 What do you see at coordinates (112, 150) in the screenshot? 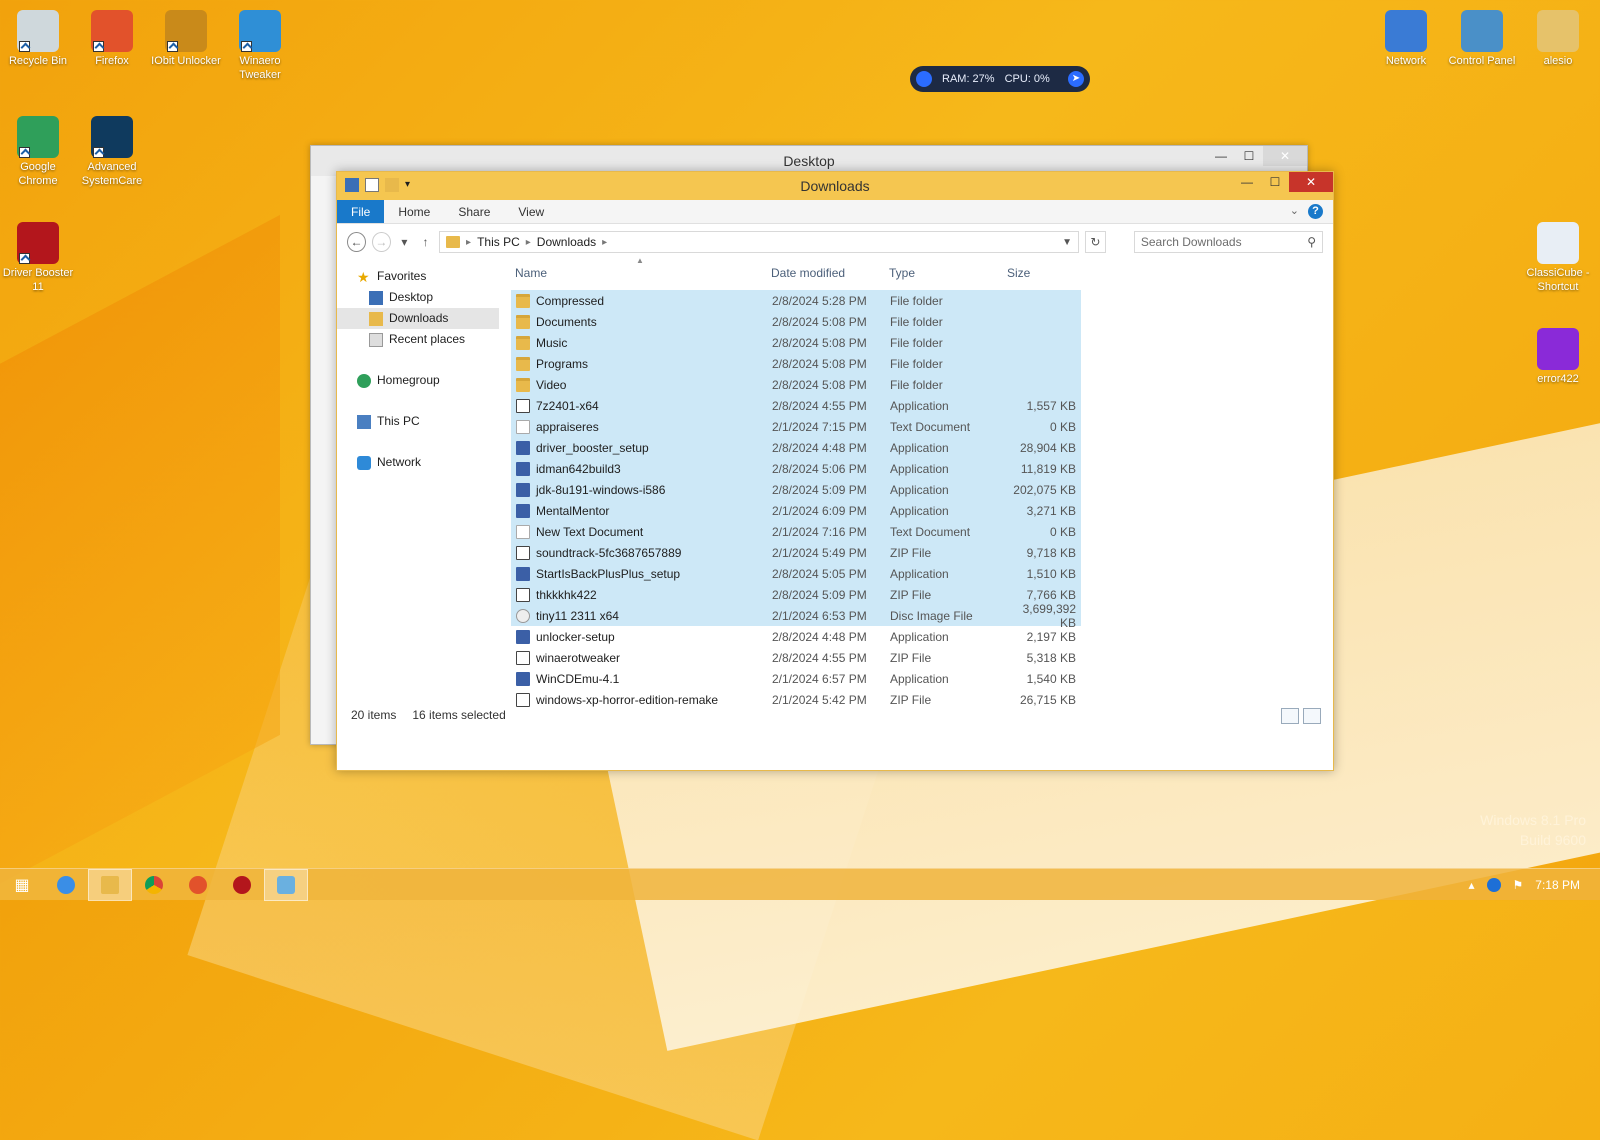
I see `desktop-icon-advanced-systemcare: Advanced SystemCare` at bounding box center [112, 150].